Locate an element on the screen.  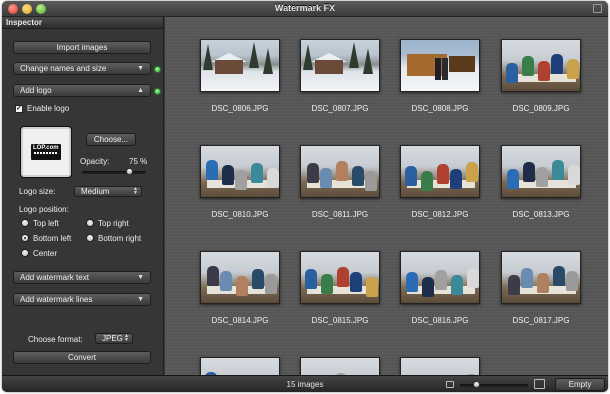
logo-barcode is located at coordinates (46, 153).